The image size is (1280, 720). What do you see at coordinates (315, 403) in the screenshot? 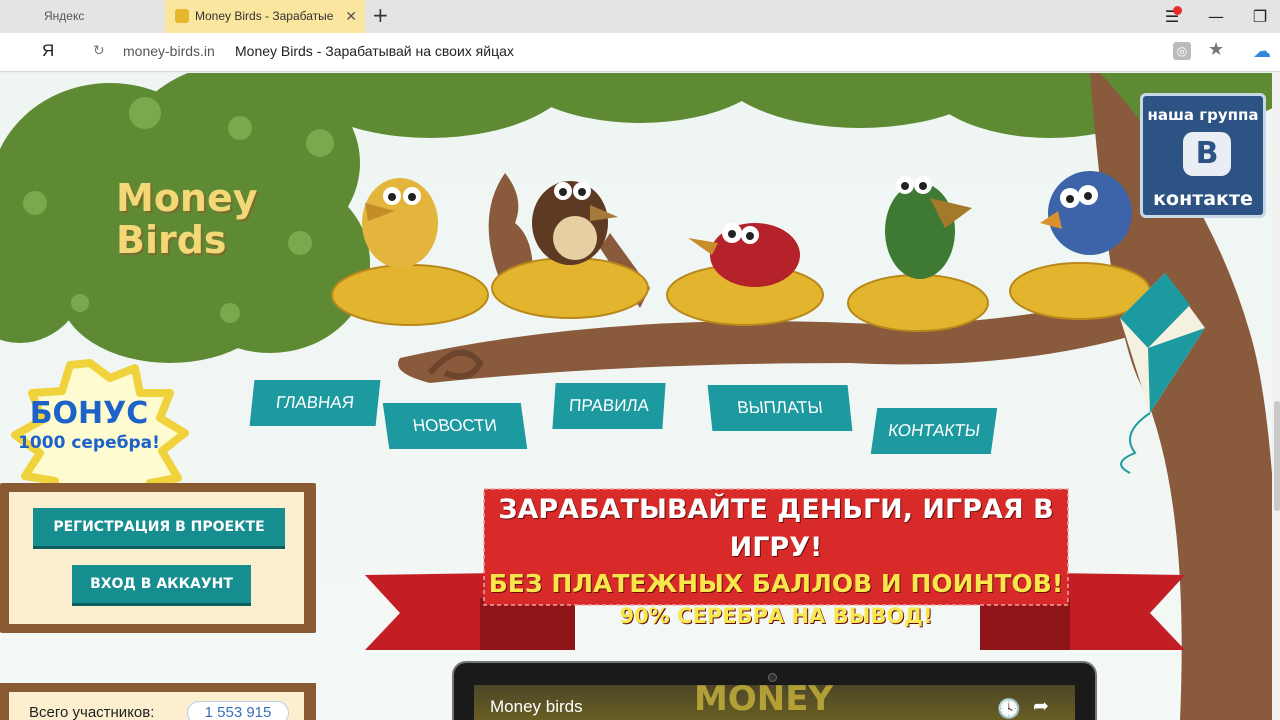
I see `nav-home-link: ГЛАВНАЯ` at bounding box center [315, 403].